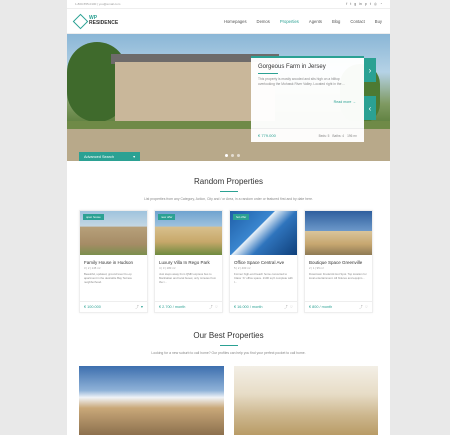 This screenshot has height=435, width=450. I want to click on linkedin-icon: in, so click(360, 4).